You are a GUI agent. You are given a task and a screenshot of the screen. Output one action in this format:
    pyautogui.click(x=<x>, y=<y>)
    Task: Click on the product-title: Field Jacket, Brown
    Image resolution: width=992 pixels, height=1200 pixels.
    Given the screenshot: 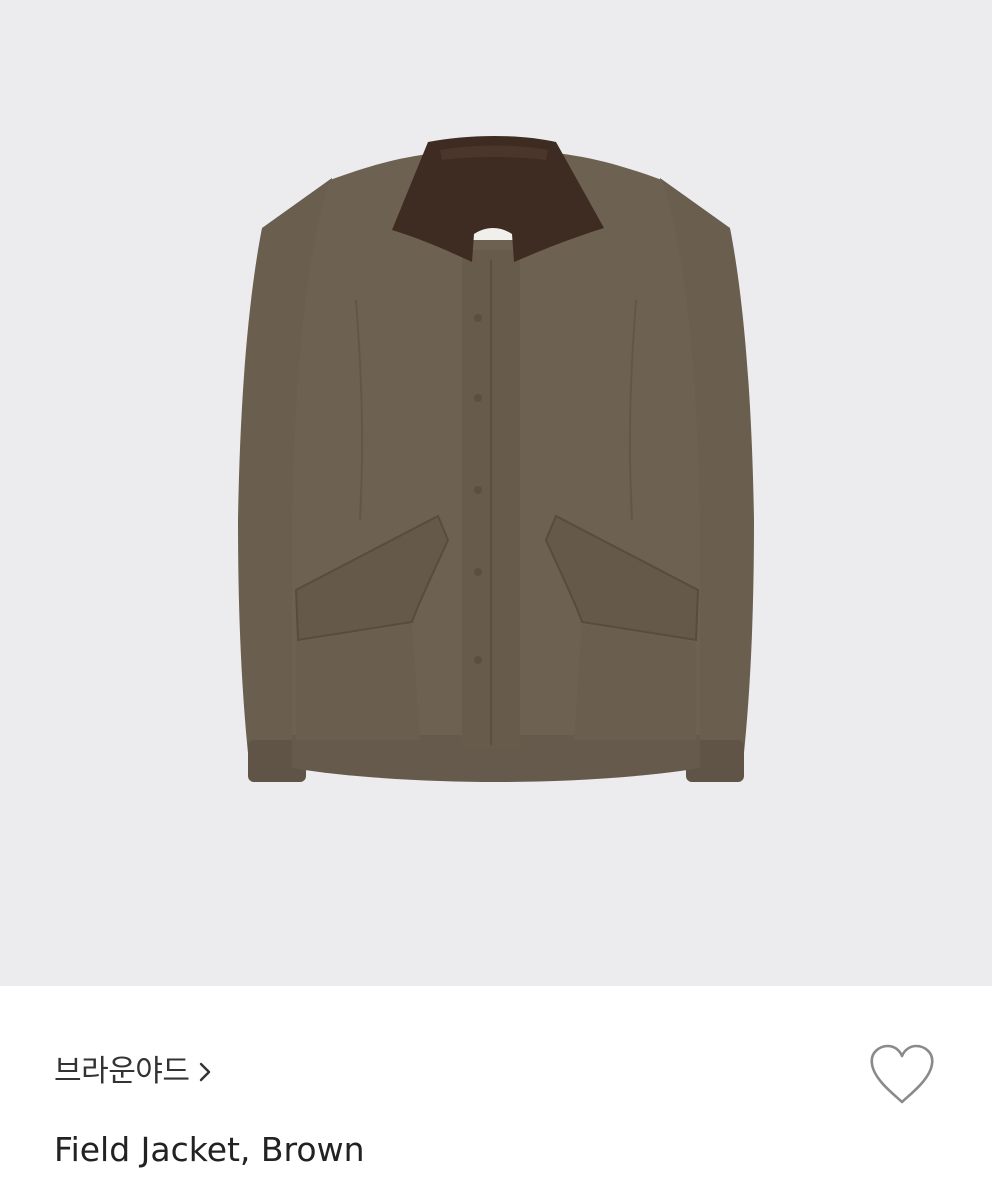 What is the action you would take?
    pyautogui.click(x=209, y=1149)
    